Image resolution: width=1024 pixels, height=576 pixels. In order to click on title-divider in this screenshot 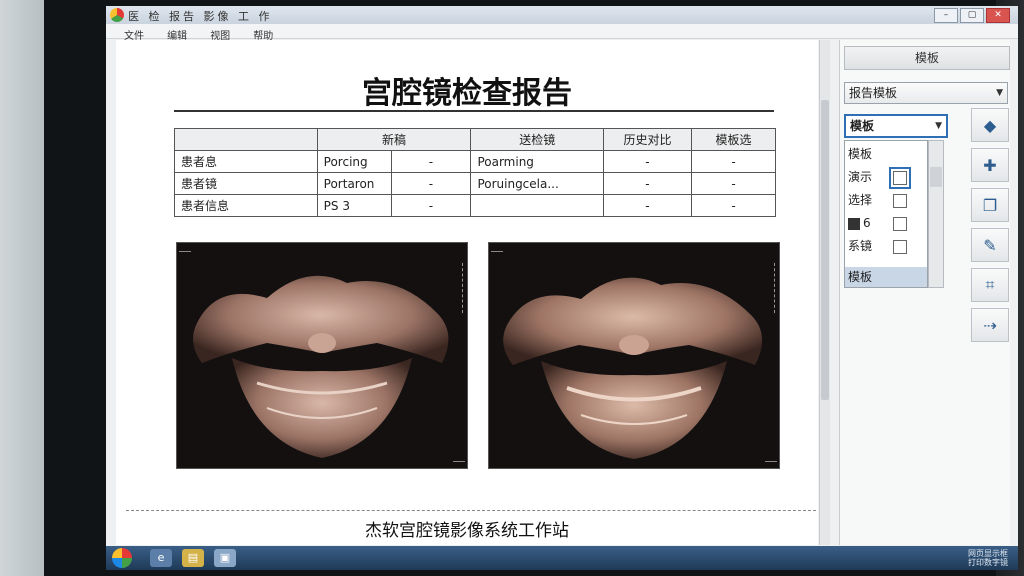, I will do `click(474, 111)`.